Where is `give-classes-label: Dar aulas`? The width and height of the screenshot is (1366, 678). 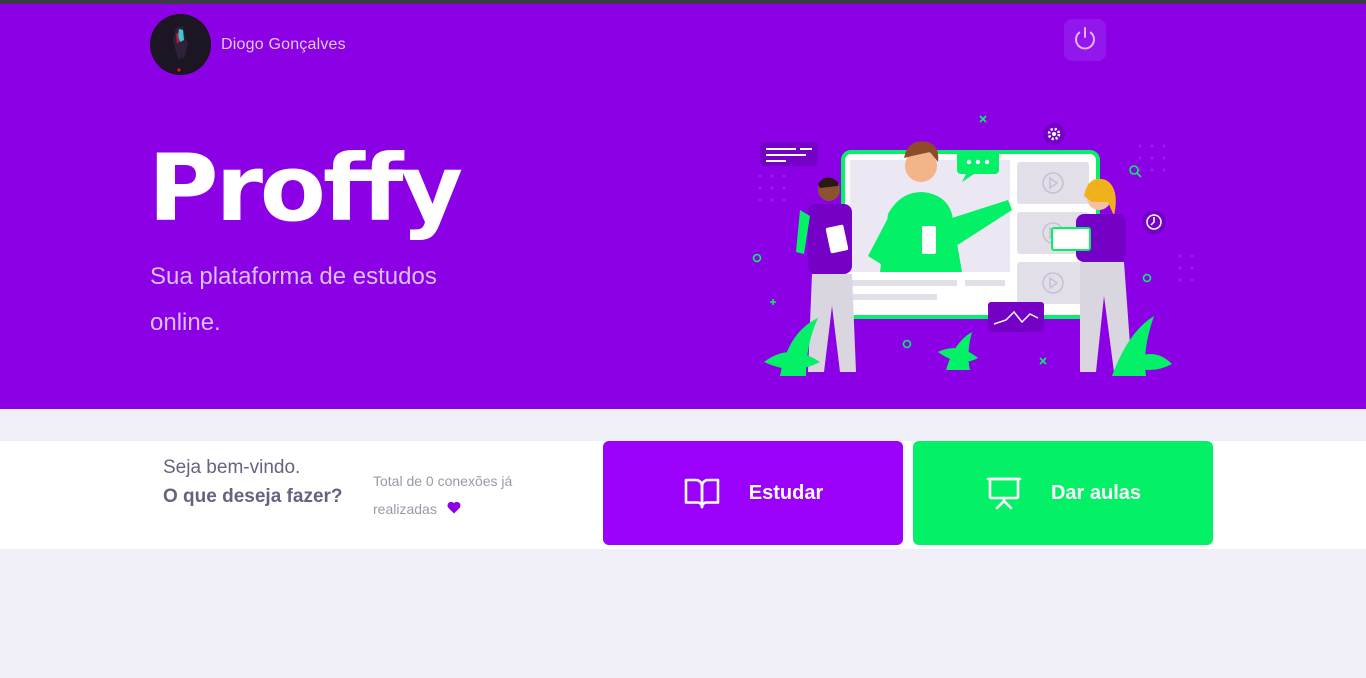 give-classes-label: Dar aulas is located at coordinates (1096, 493).